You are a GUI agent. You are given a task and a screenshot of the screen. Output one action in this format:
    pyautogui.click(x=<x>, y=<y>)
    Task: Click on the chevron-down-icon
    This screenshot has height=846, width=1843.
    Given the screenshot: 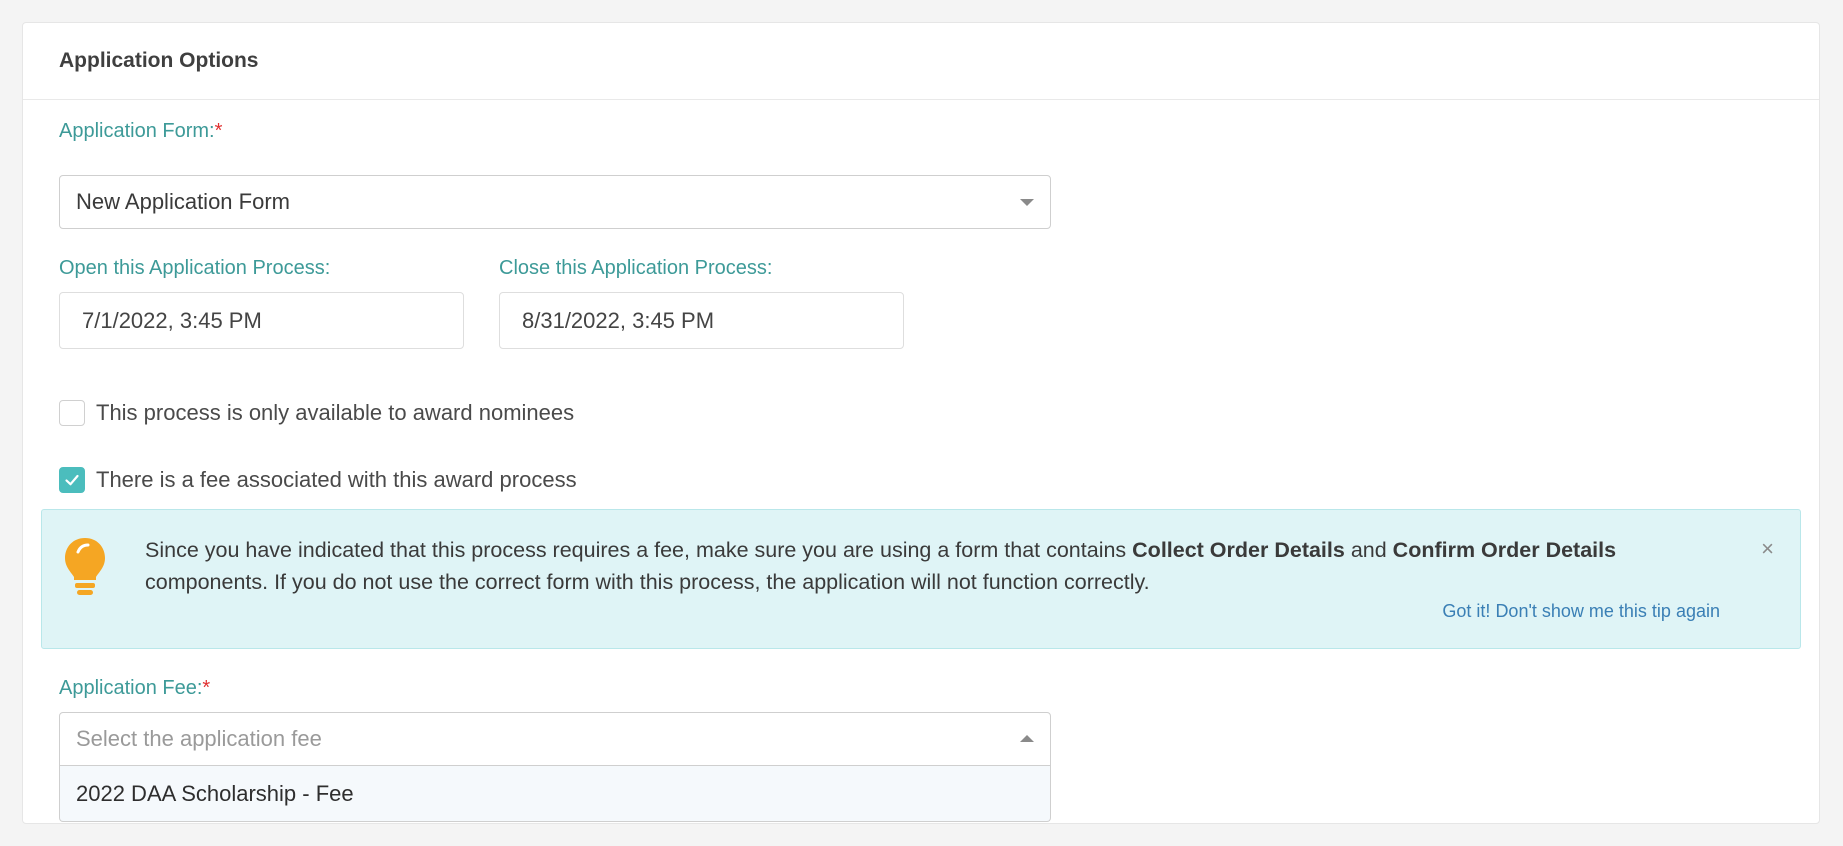 What is the action you would take?
    pyautogui.click(x=1027, y=202)
    